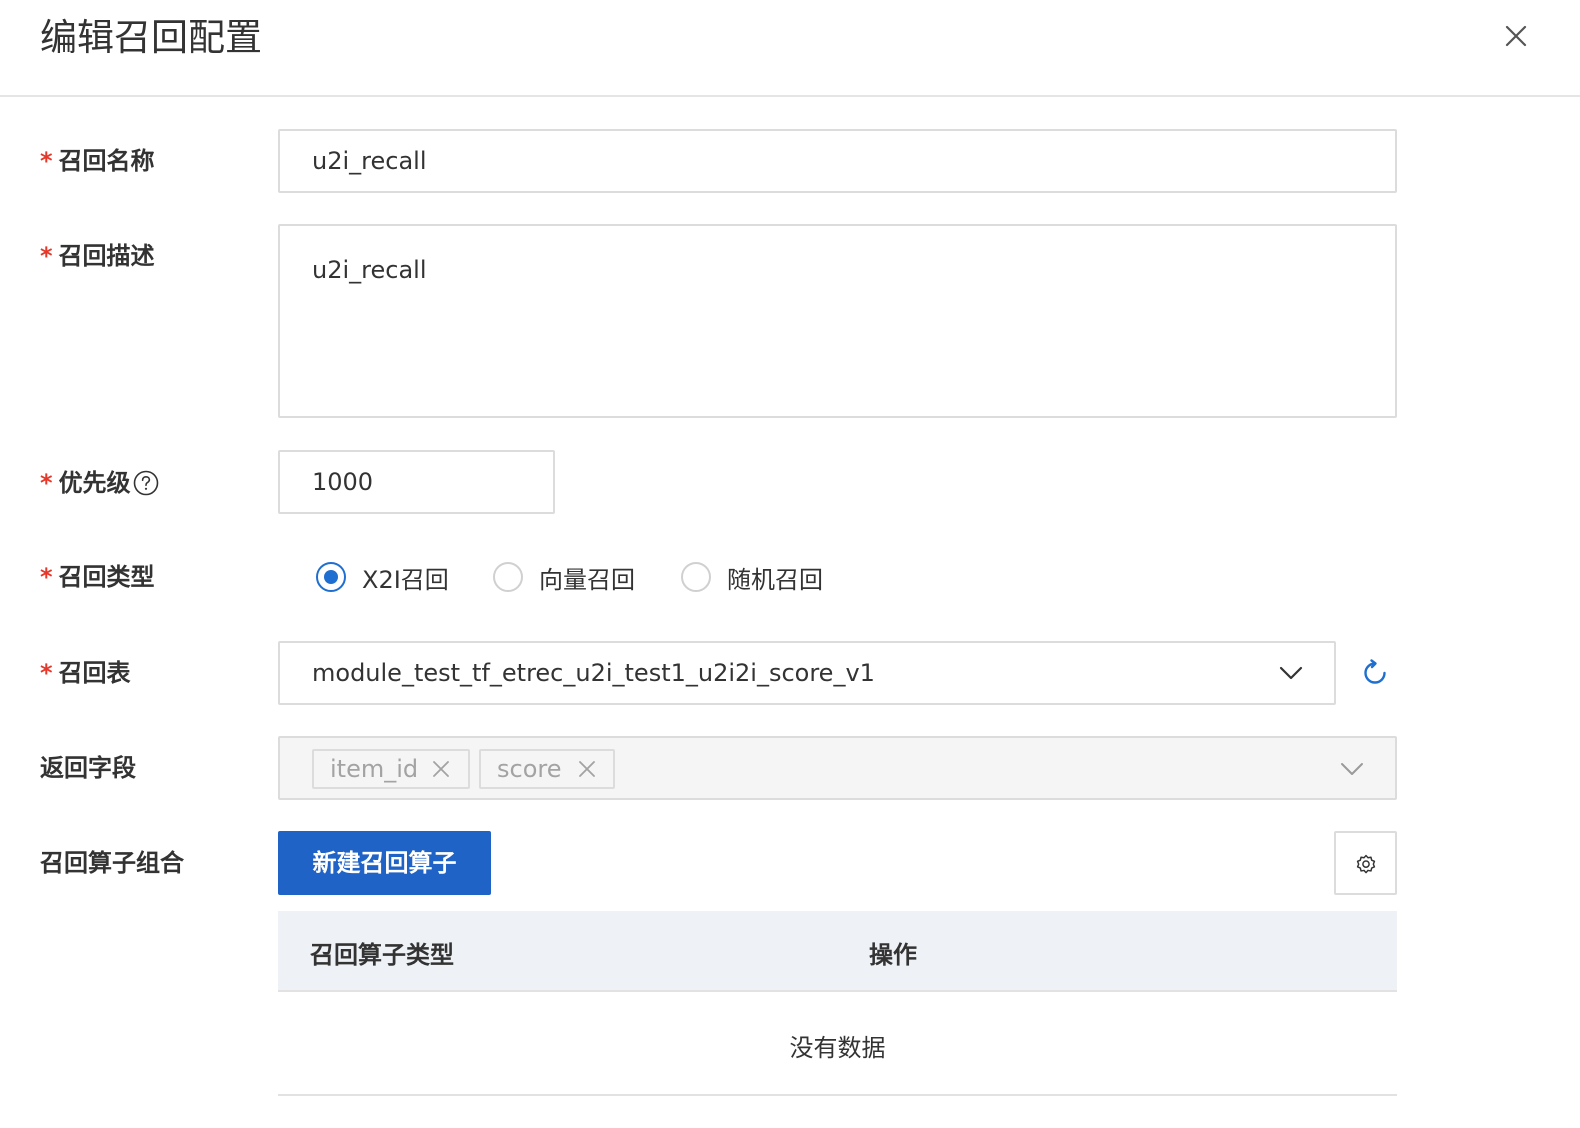  I want to click on help-icon, so click(146, 483).